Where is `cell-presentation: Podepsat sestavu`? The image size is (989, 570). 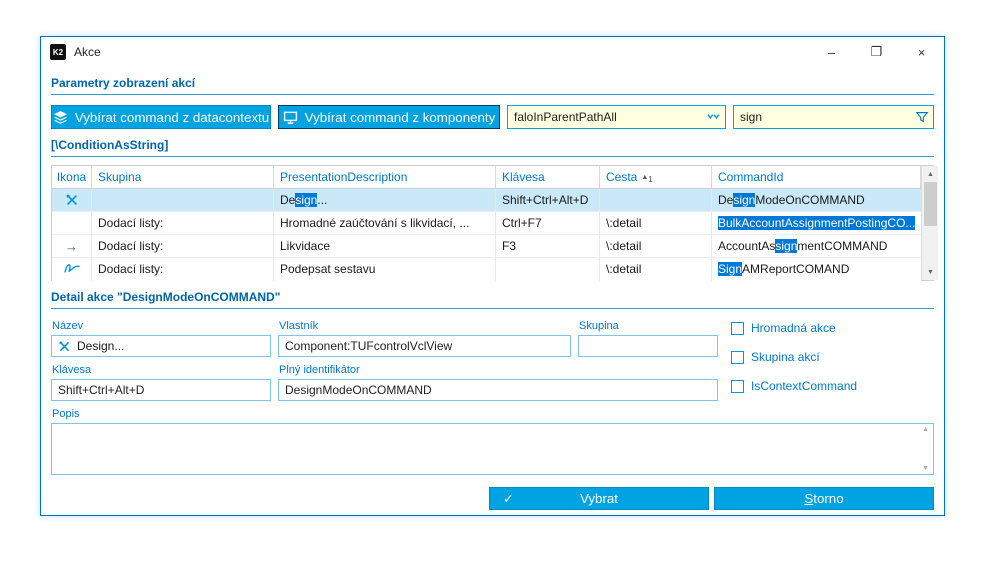
cell-presentation: Podepsat sestavu is located at coordinates (385, 269).